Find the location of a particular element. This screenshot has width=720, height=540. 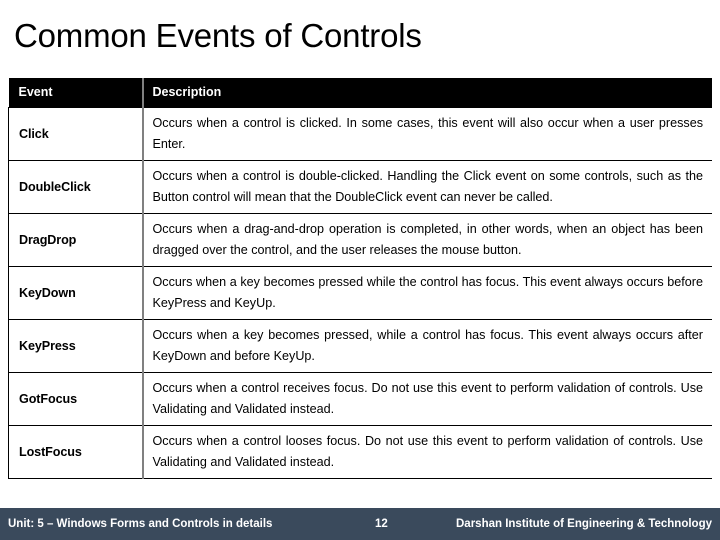

table-header: Event Description is located at coordinates (360, 93).